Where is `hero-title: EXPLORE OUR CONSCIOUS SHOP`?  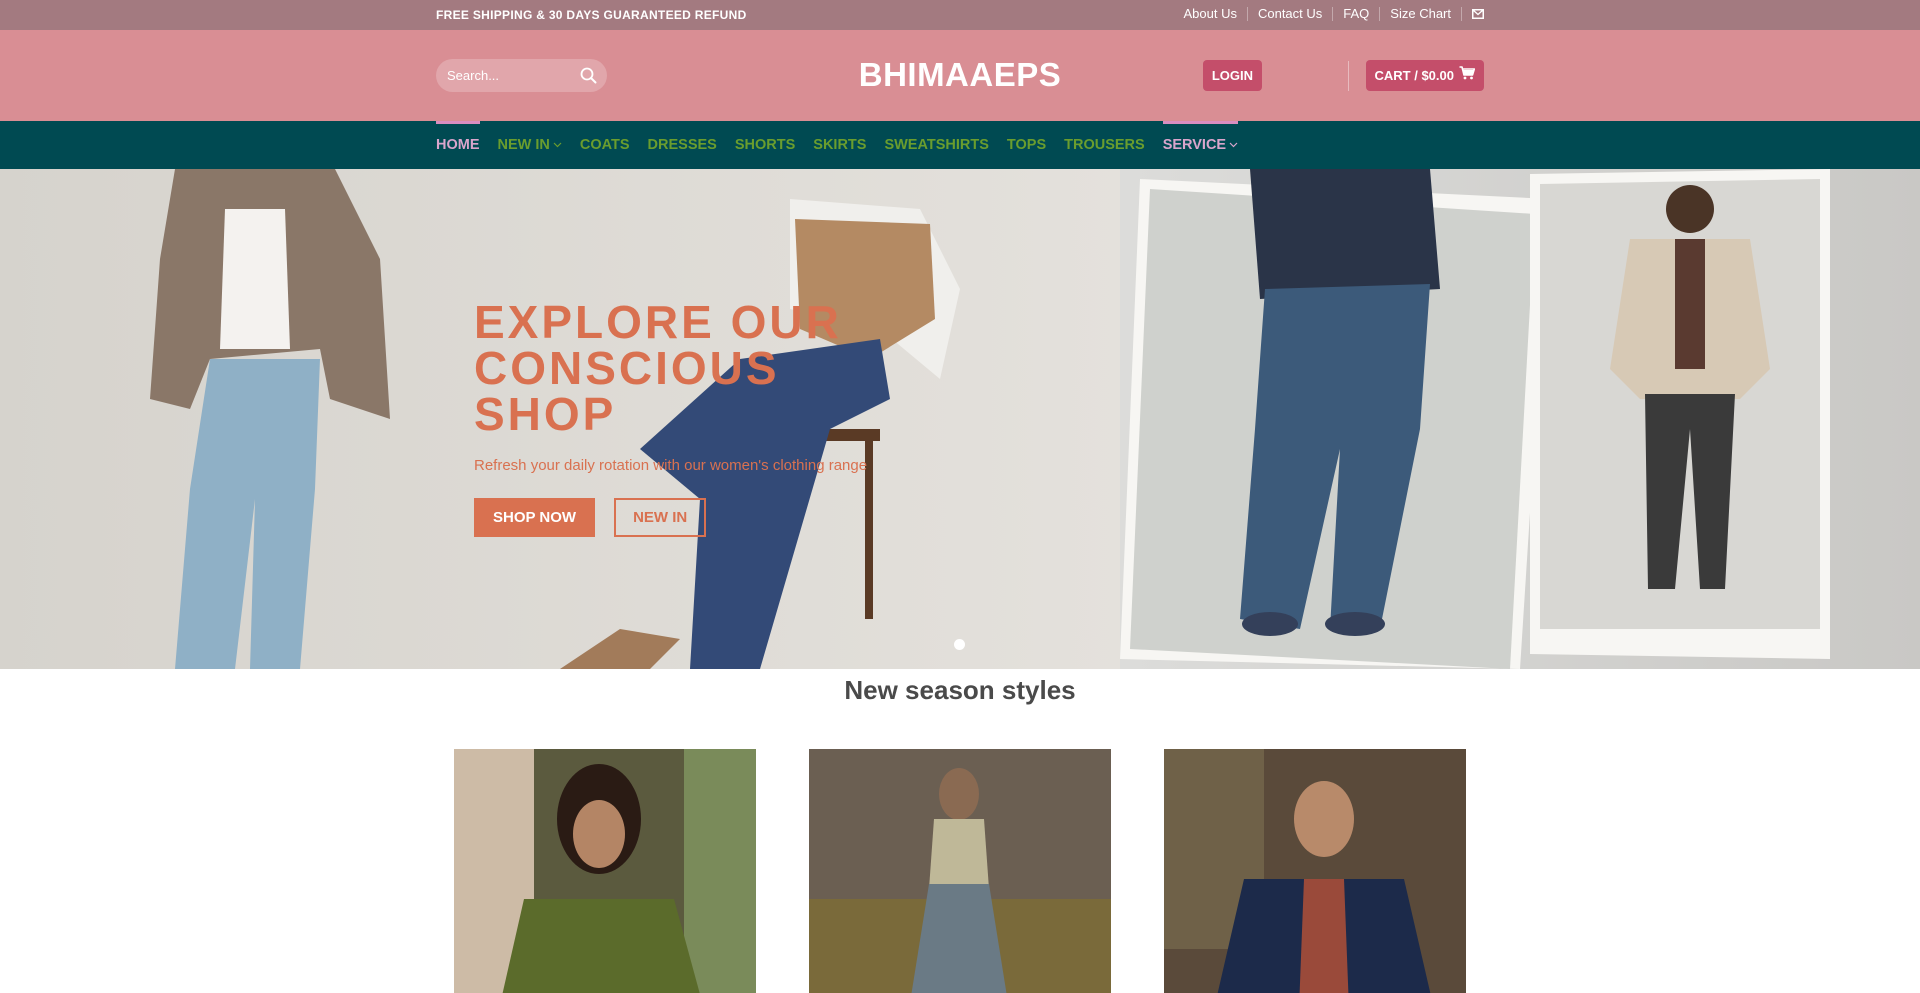 hero-title: EXPLORE OUR CONSCIOUS SHOP is located at coordinates (684, 368).